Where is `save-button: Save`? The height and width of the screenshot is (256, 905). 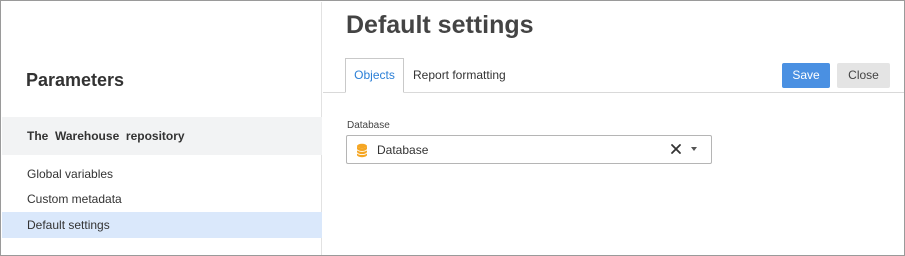
save-button: Save is located at coordinates (806, 75).